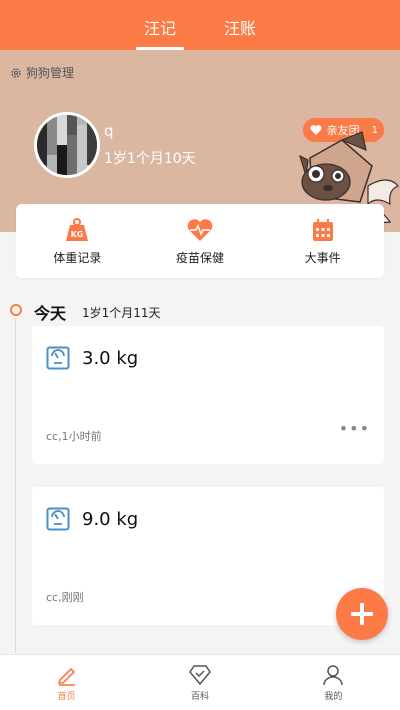 Image resolution: width=400 pixels, height=710 pixels. Describe the element at coordinates (50, 313) in the screenshot. I see `timeline-day-label: 今天` at that location.